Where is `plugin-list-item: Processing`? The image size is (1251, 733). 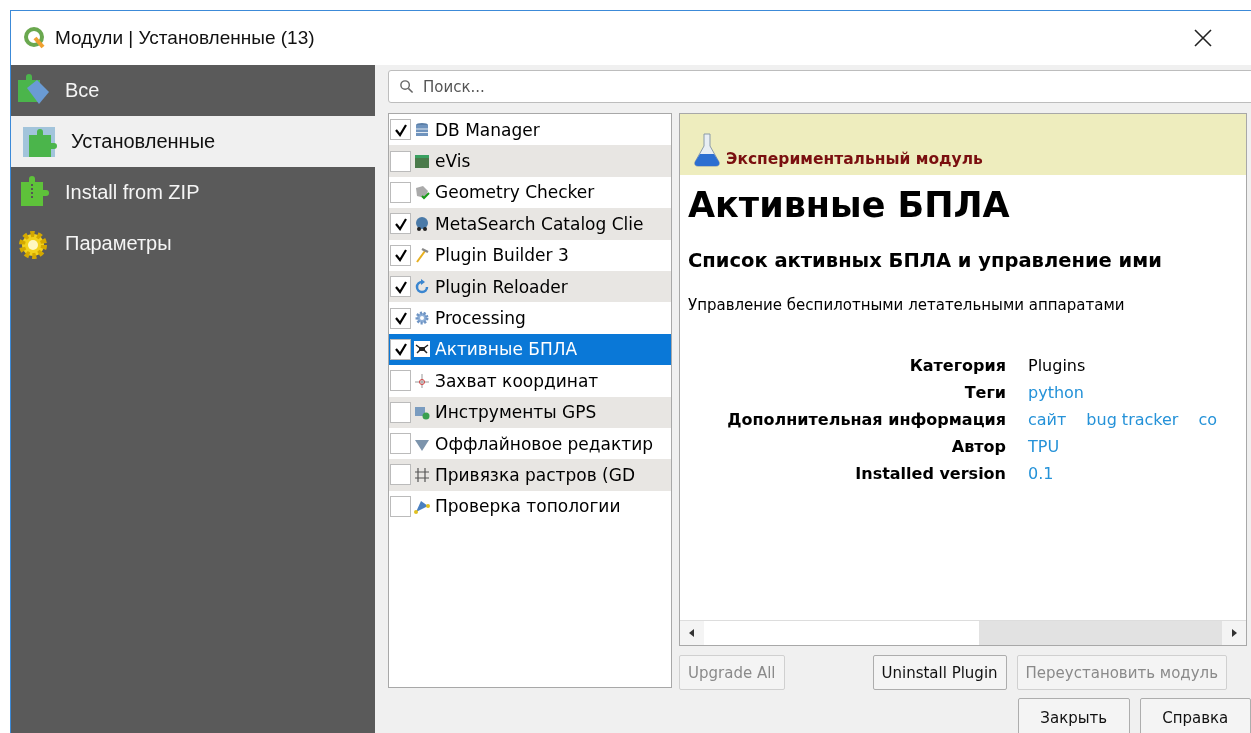
plugin-list-item: Processing is located at coordinates (530, 318).